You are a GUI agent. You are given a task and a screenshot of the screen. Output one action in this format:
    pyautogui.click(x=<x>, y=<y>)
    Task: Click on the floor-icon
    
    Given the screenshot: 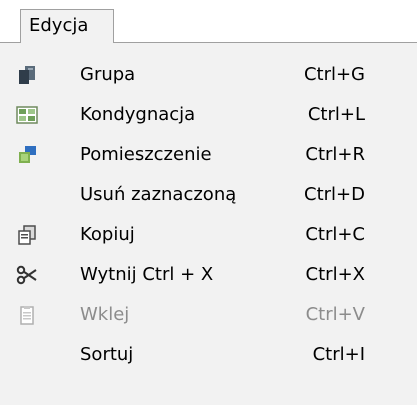 What is the action you would take?
    pyautogui.click(x=27, y=115)
    